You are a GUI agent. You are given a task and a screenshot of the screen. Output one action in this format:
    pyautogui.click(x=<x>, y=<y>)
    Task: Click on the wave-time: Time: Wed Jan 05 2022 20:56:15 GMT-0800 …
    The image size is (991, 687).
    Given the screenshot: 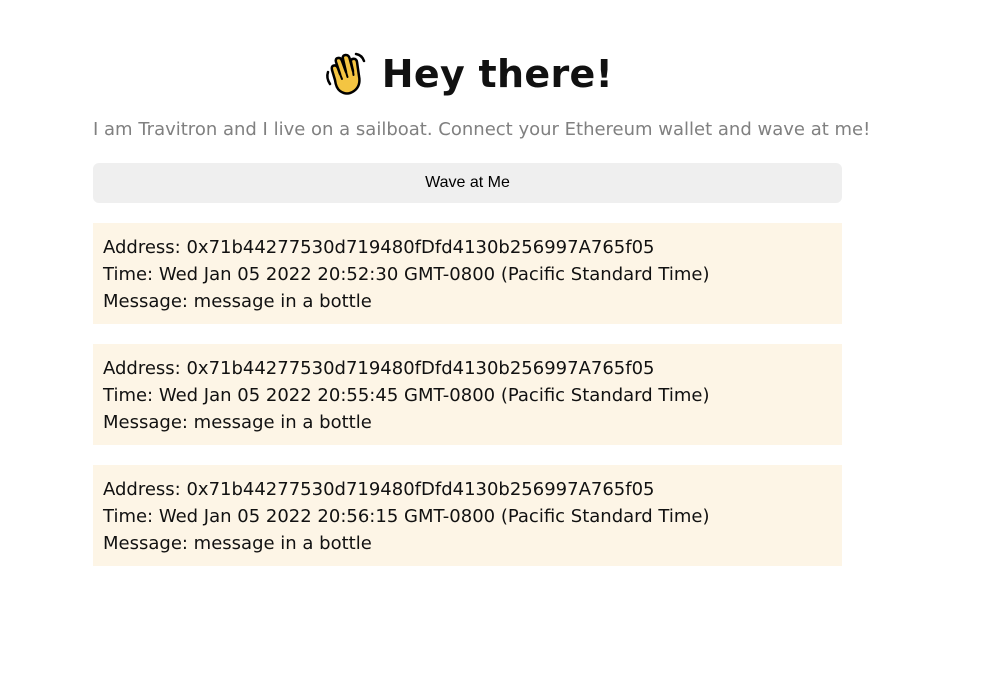 What is the action you would take?
    pyautogui.click(x=406, y=516)
    